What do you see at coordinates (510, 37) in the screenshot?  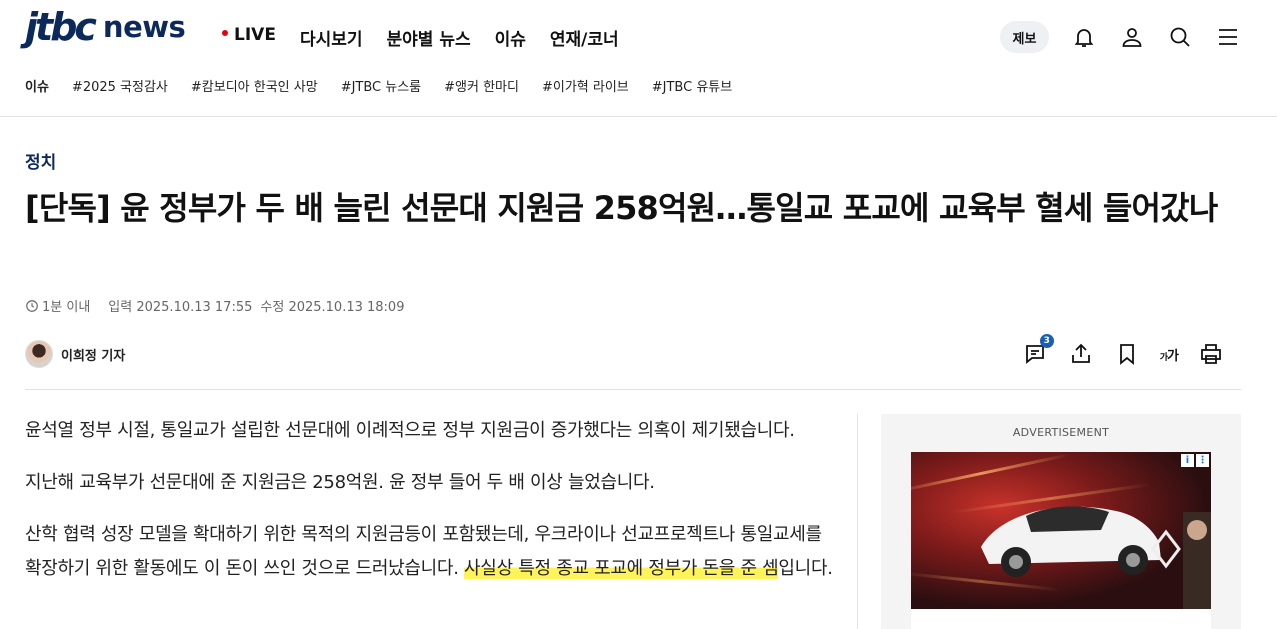 I see `nav-item-issue: 이슈` at bounding box center [510, 37].